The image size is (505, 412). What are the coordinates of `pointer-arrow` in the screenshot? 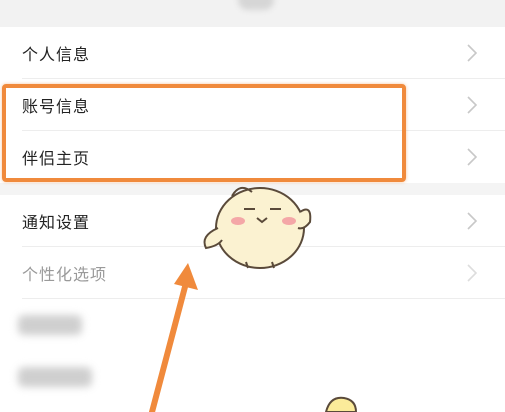 It's located at (173, 337).